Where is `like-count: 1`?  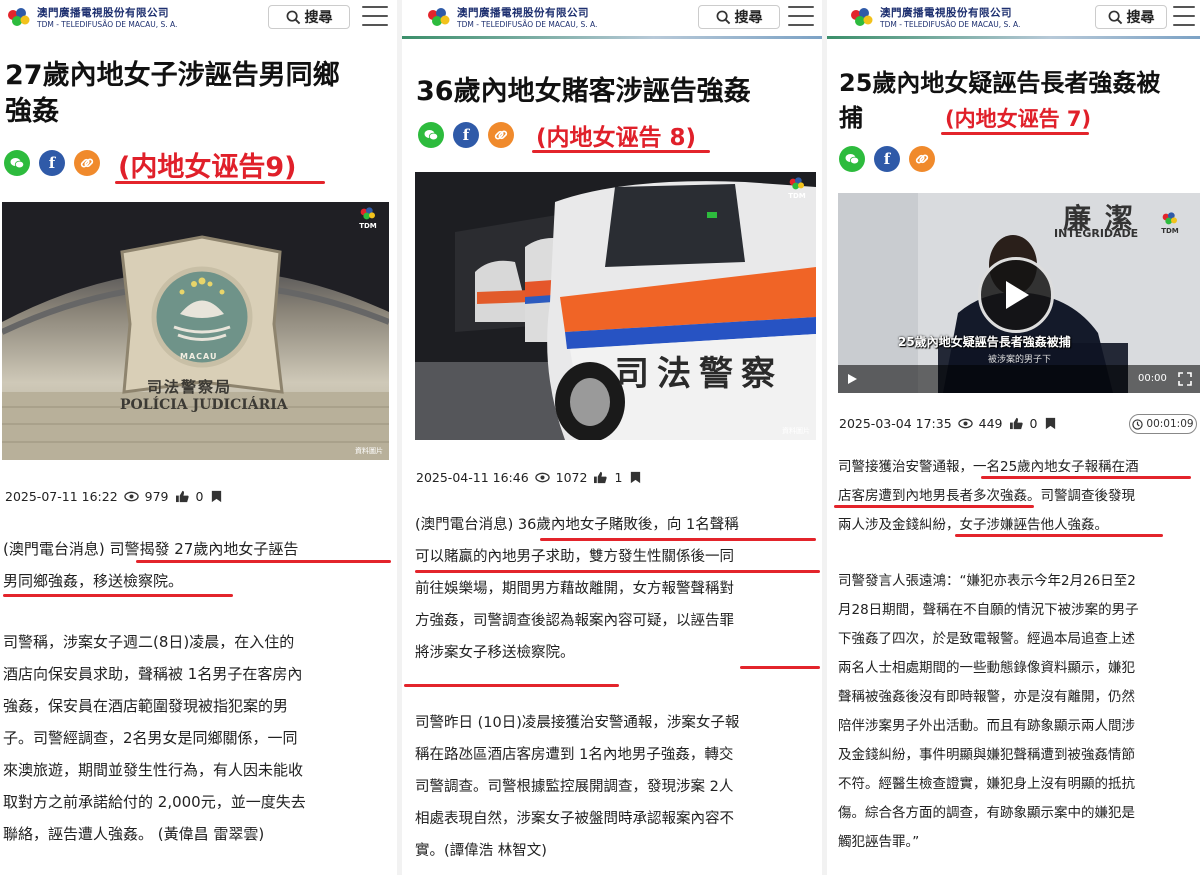
like-count: 1 is located at coordinates (618, 477).